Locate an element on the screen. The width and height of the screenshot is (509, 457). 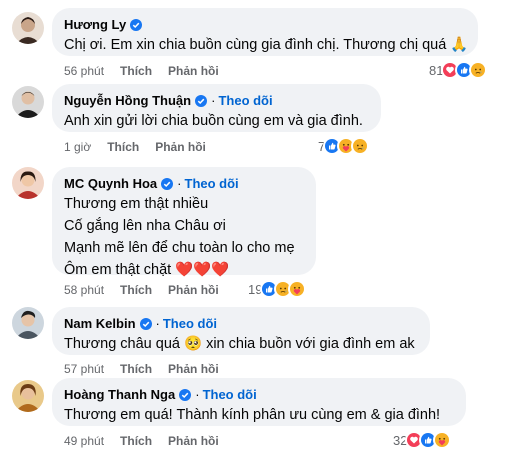
comment-actions: 56 phút Thích Phản hồi is located at coordinates (149, 71).